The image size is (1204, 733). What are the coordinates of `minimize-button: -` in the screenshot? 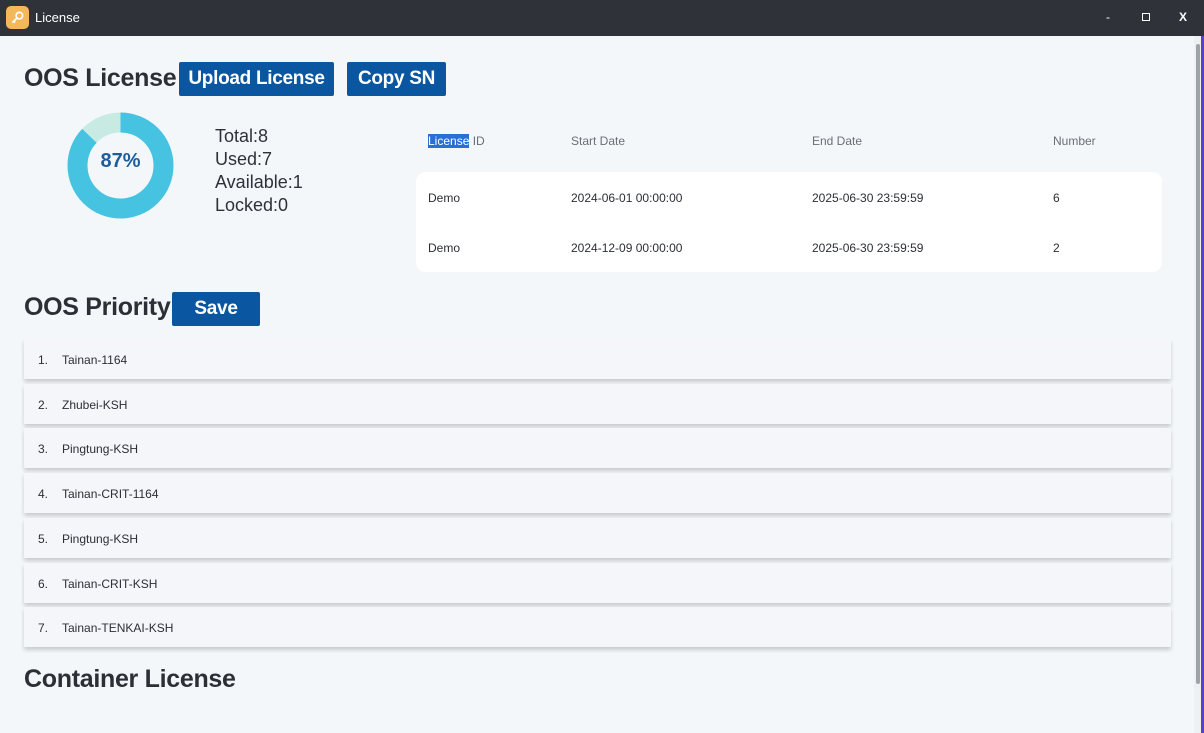 It's located at (1108, 17).